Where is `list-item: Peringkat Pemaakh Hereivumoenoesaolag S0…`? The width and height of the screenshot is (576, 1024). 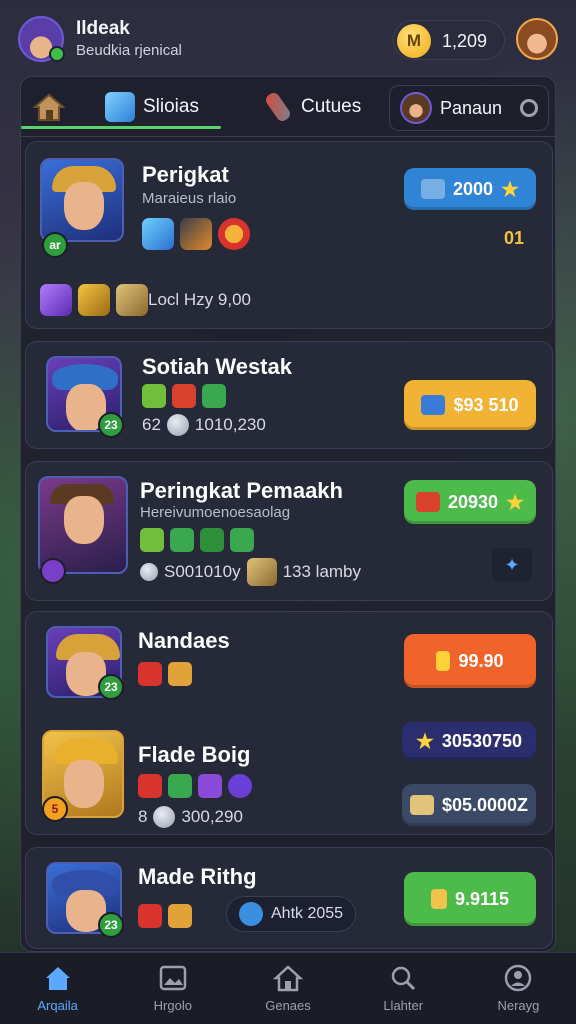
list-item: Peringkat Pemaakh Hereivumoenoesaolag S0… is located at coordinates (289, 531).